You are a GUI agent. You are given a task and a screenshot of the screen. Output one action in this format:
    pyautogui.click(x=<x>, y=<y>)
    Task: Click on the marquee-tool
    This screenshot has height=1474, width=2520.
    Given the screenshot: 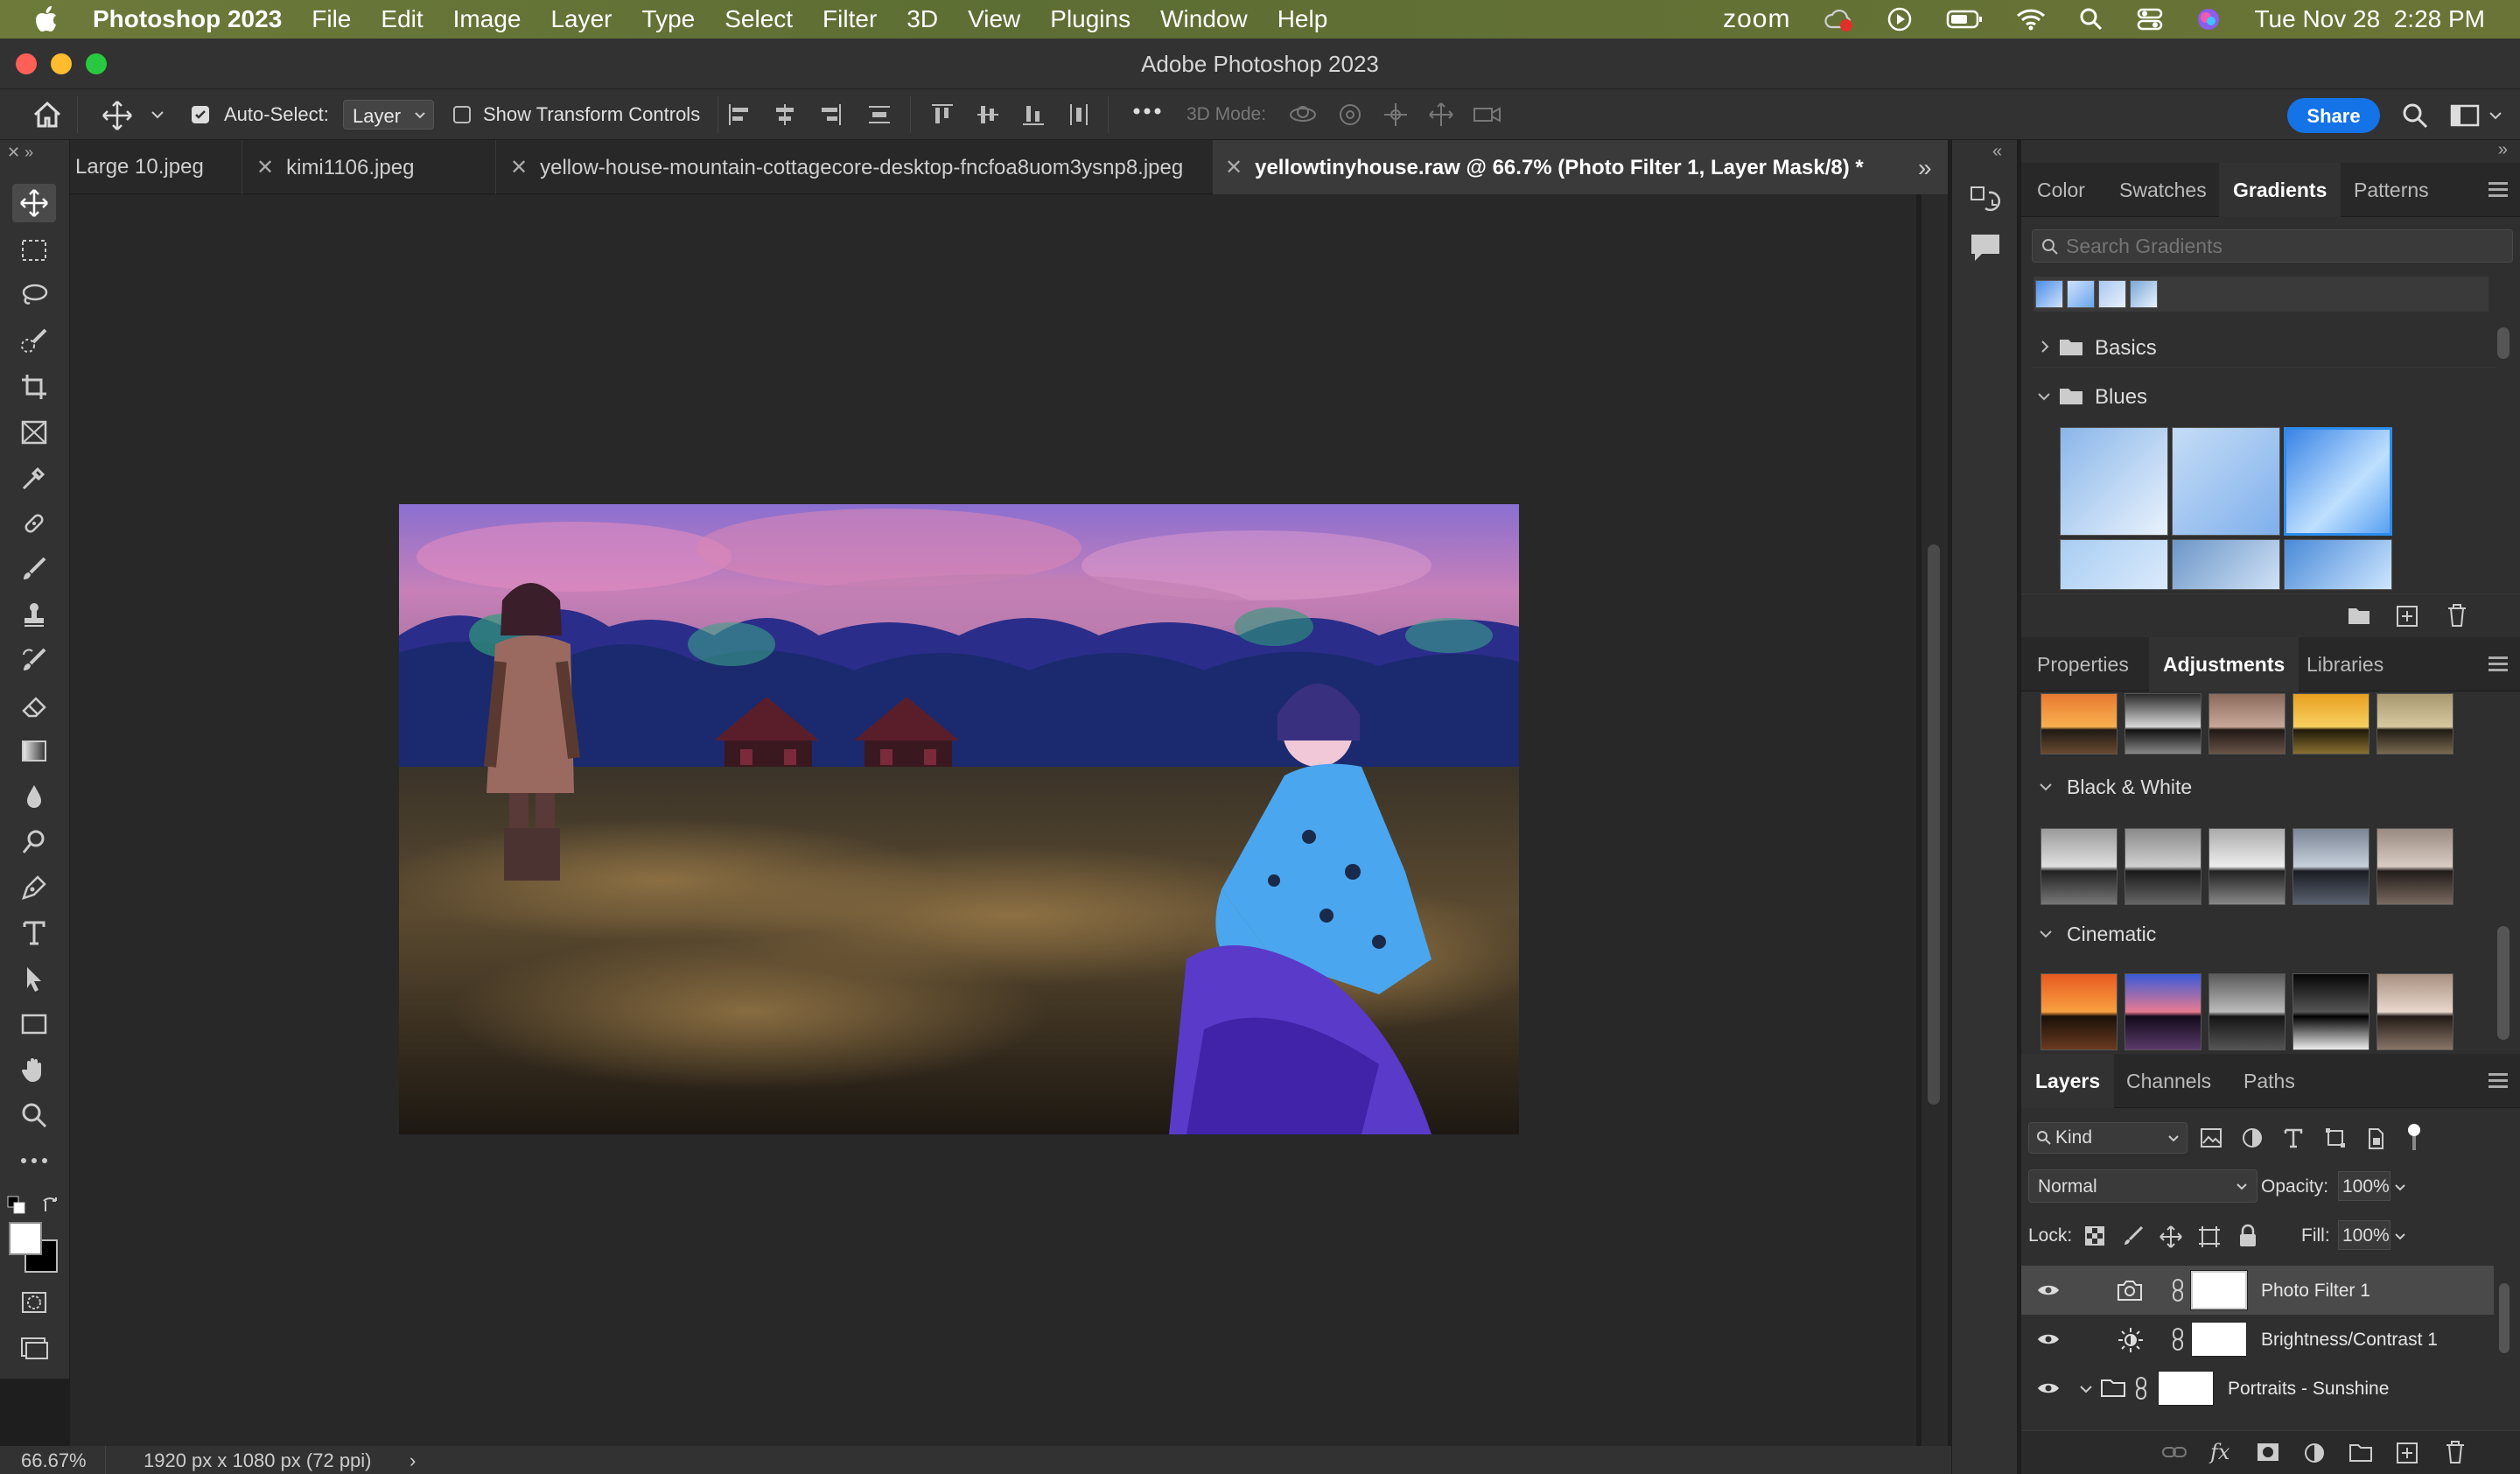 What is the action you would take?
    pyautogui.click(x=34, y=250)
    